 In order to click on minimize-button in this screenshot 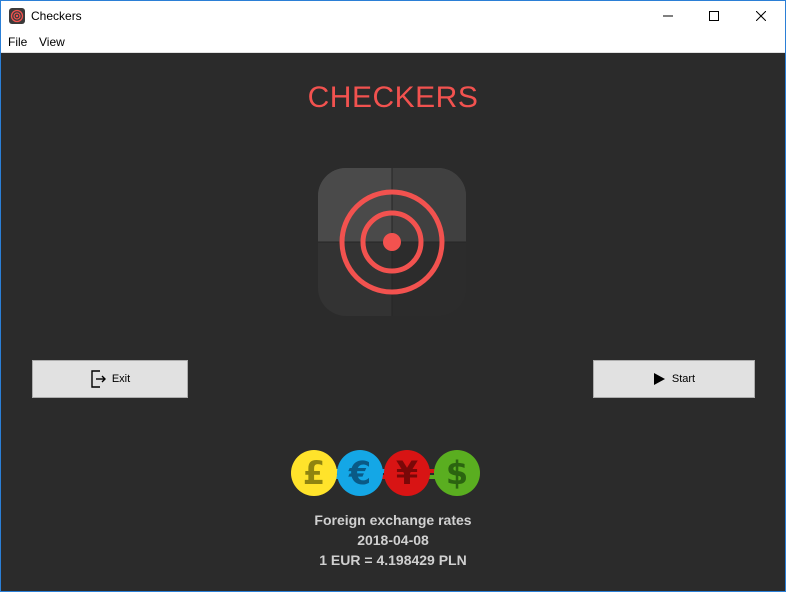, I will do `click(668, 16)`.